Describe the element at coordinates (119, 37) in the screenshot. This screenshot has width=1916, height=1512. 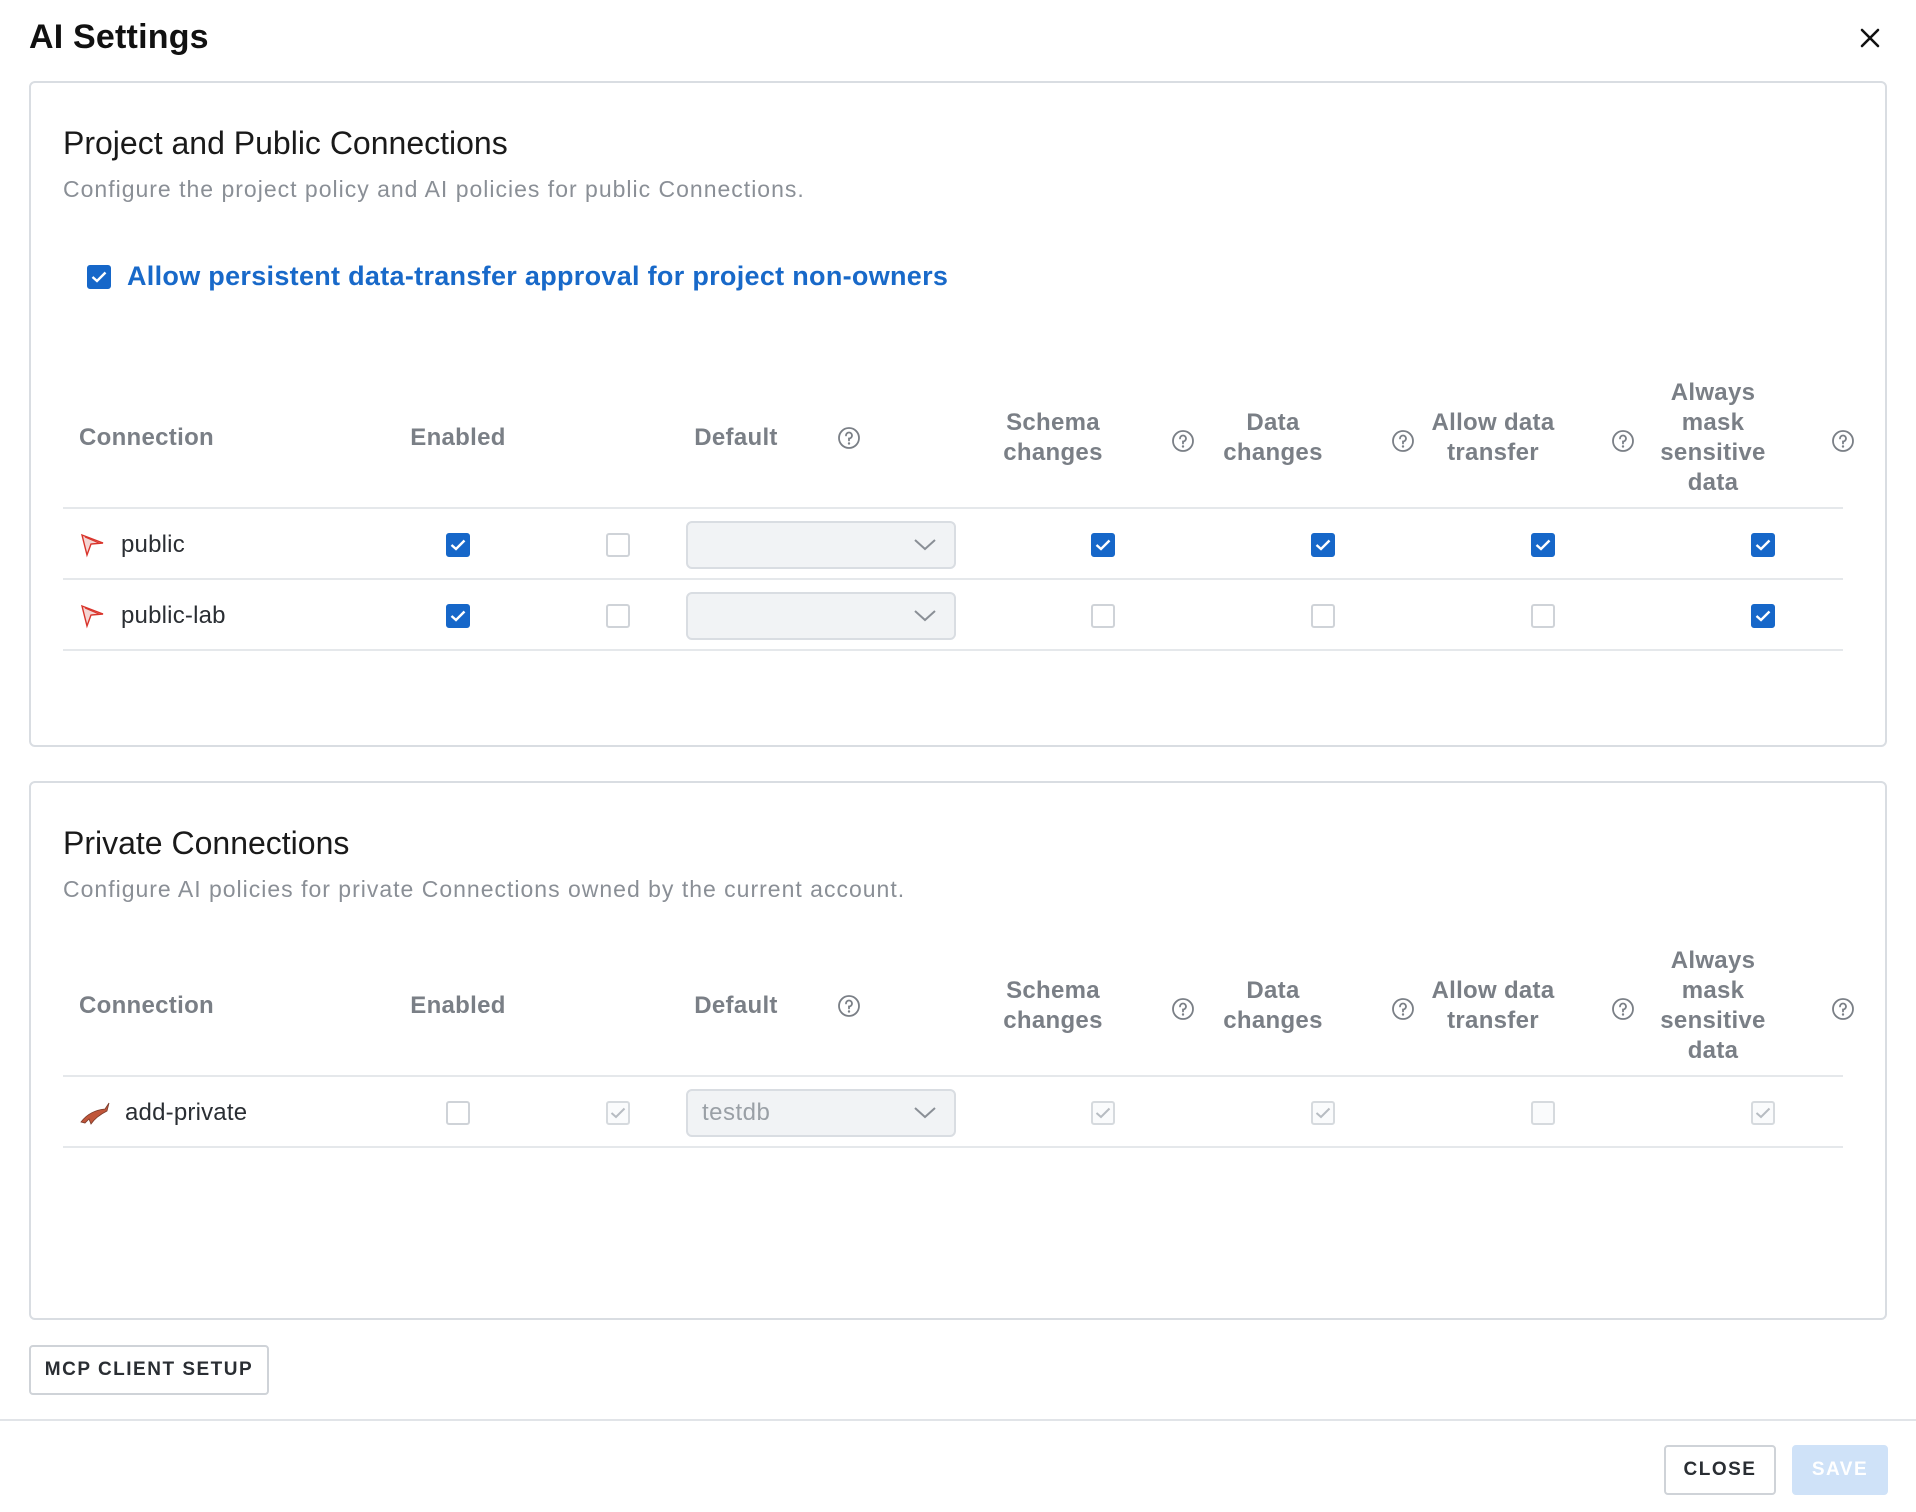
I see `dialog-title: AI Settings` at that location.